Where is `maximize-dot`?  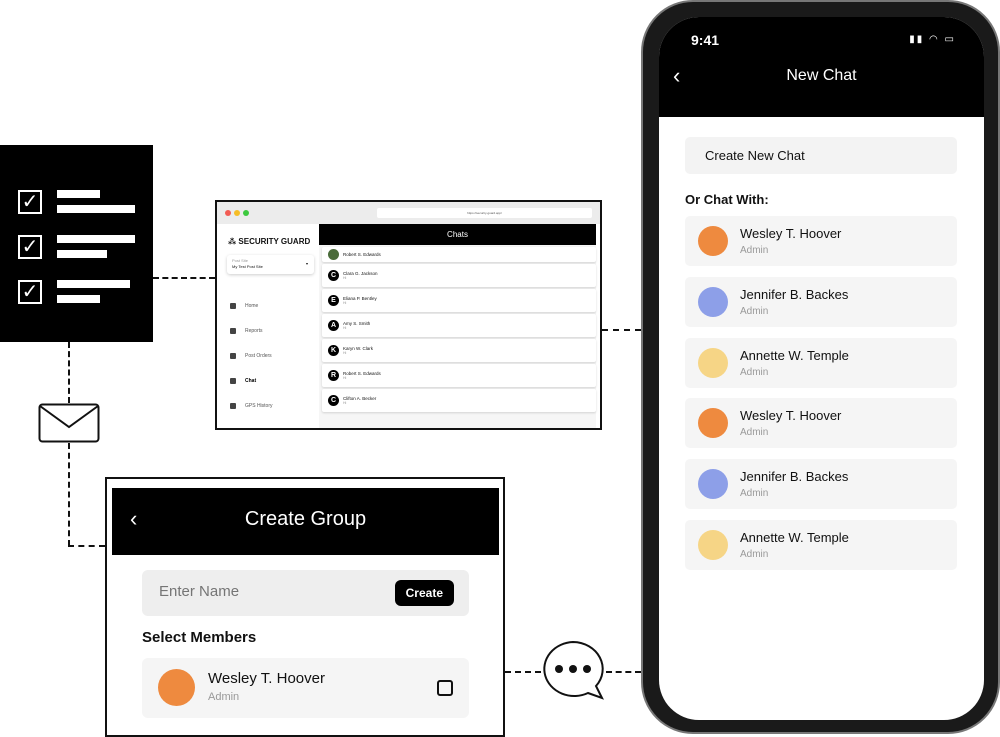
maximize-dot is located at coordinates (246, 213).